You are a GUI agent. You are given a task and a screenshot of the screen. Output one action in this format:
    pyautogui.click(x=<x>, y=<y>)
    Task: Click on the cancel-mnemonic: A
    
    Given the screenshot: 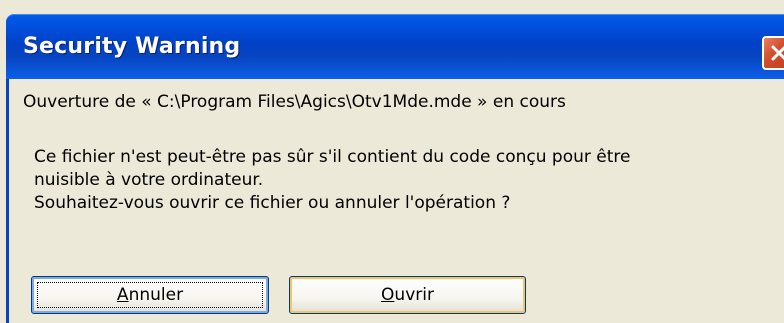 What is the action you would take?
    pyautogui.click(x=122, y=295)
    